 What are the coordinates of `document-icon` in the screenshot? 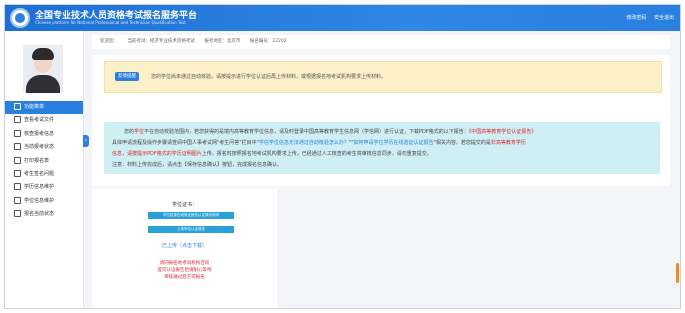 It's located at (17, 120).